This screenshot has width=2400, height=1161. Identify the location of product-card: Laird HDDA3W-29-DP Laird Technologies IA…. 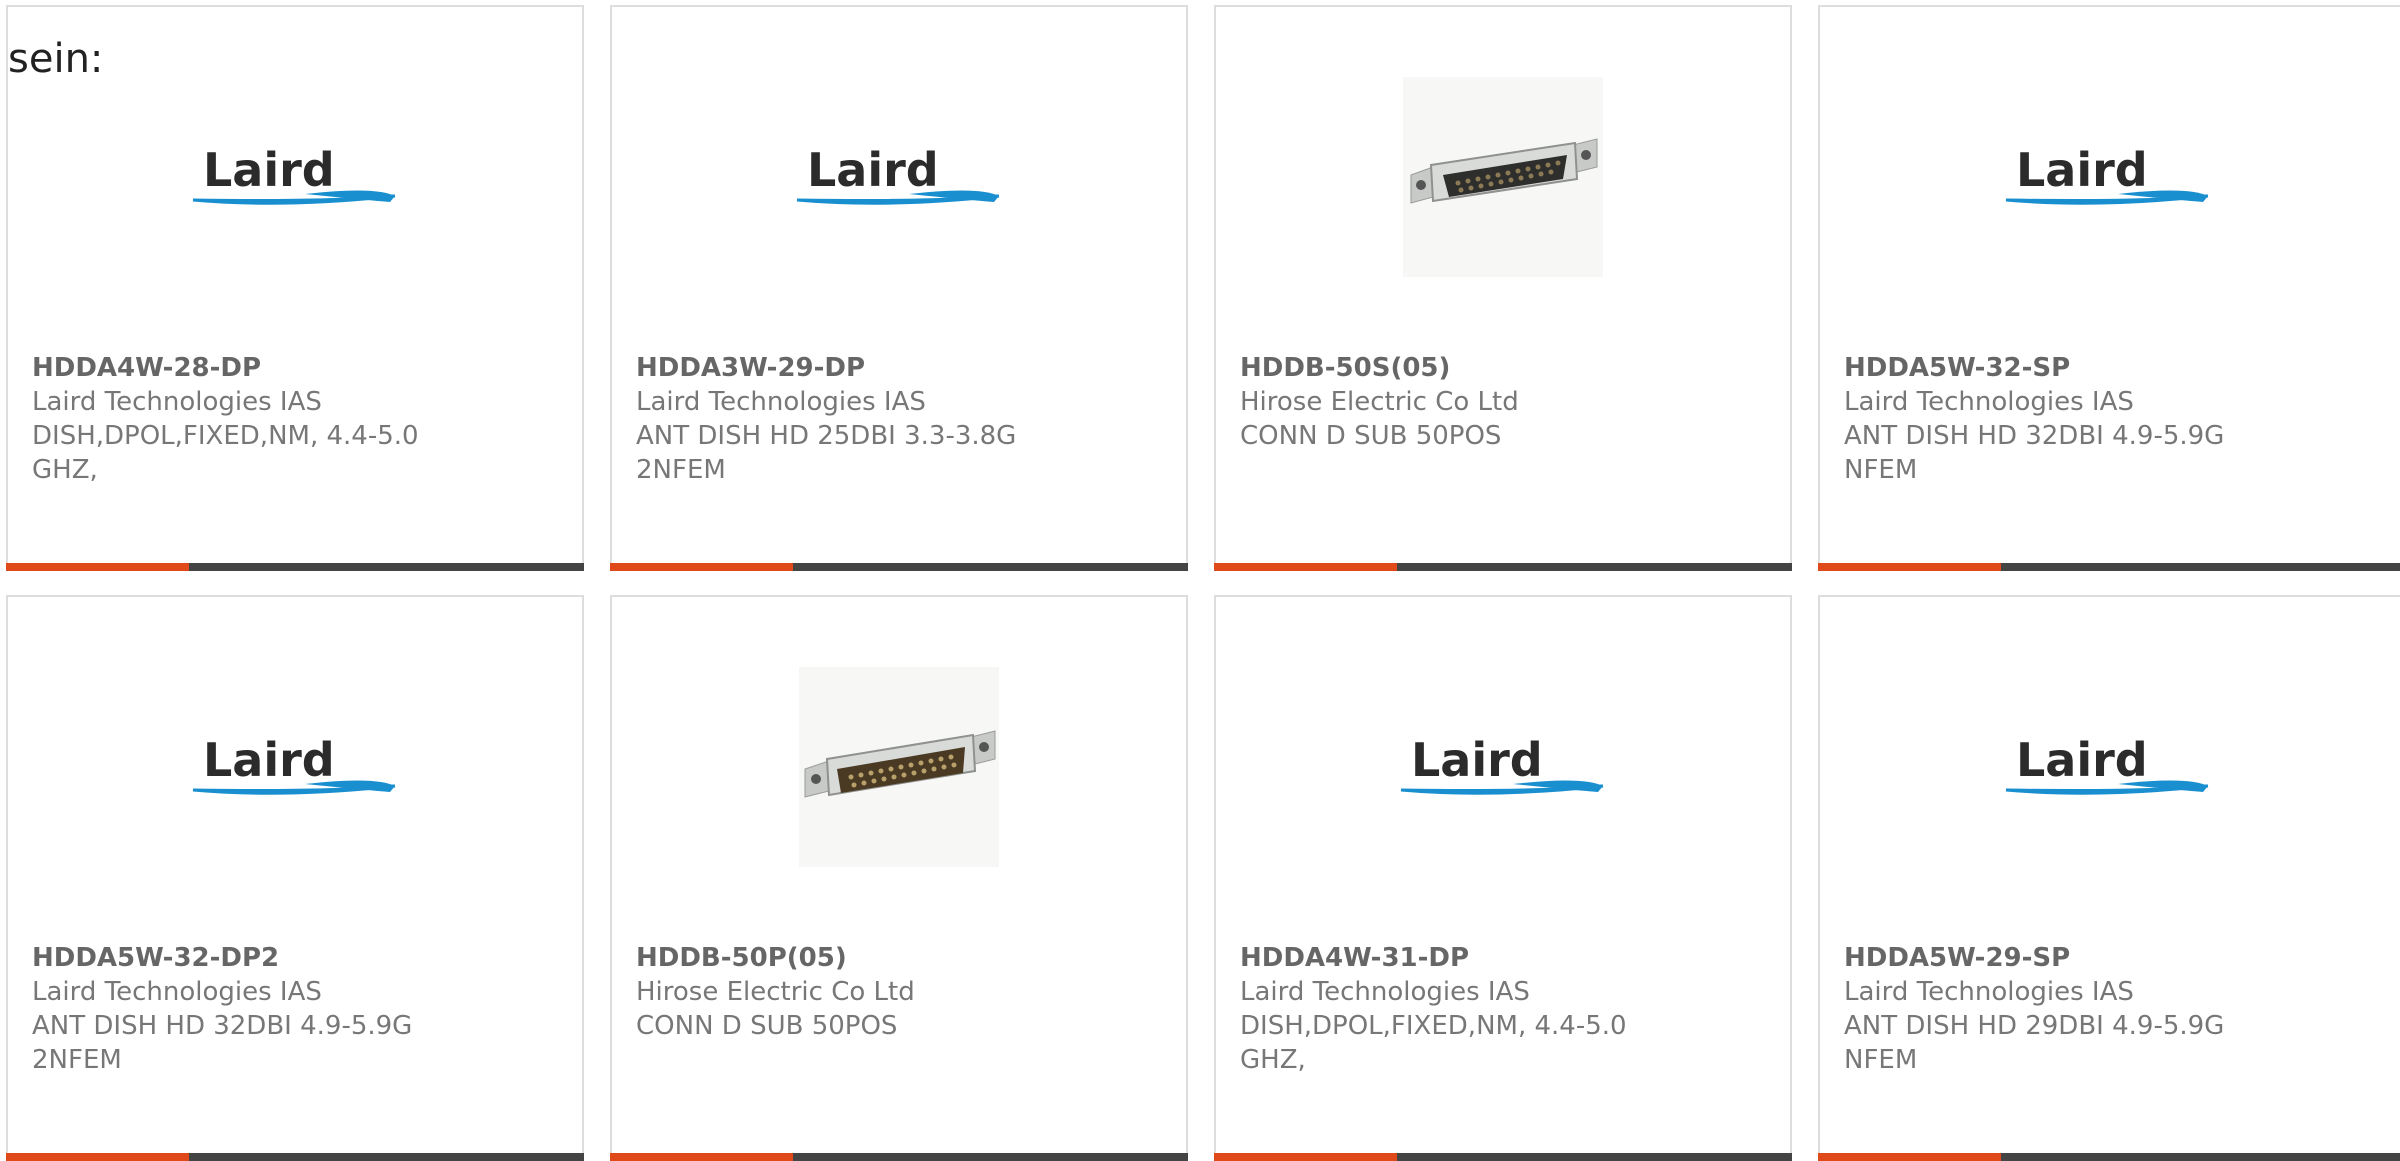
(899, 288).